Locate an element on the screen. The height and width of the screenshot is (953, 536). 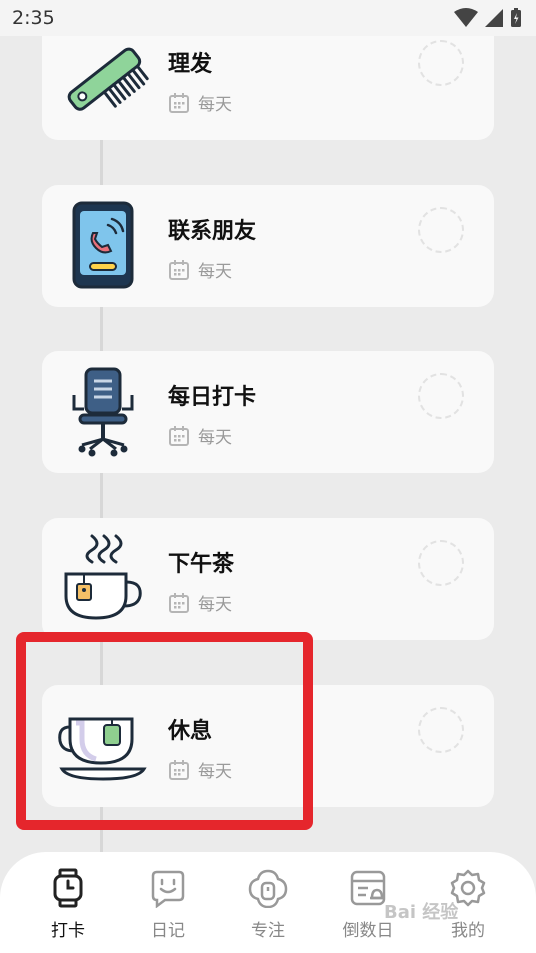
phone-call-icon is located at coordinates (103, 246).